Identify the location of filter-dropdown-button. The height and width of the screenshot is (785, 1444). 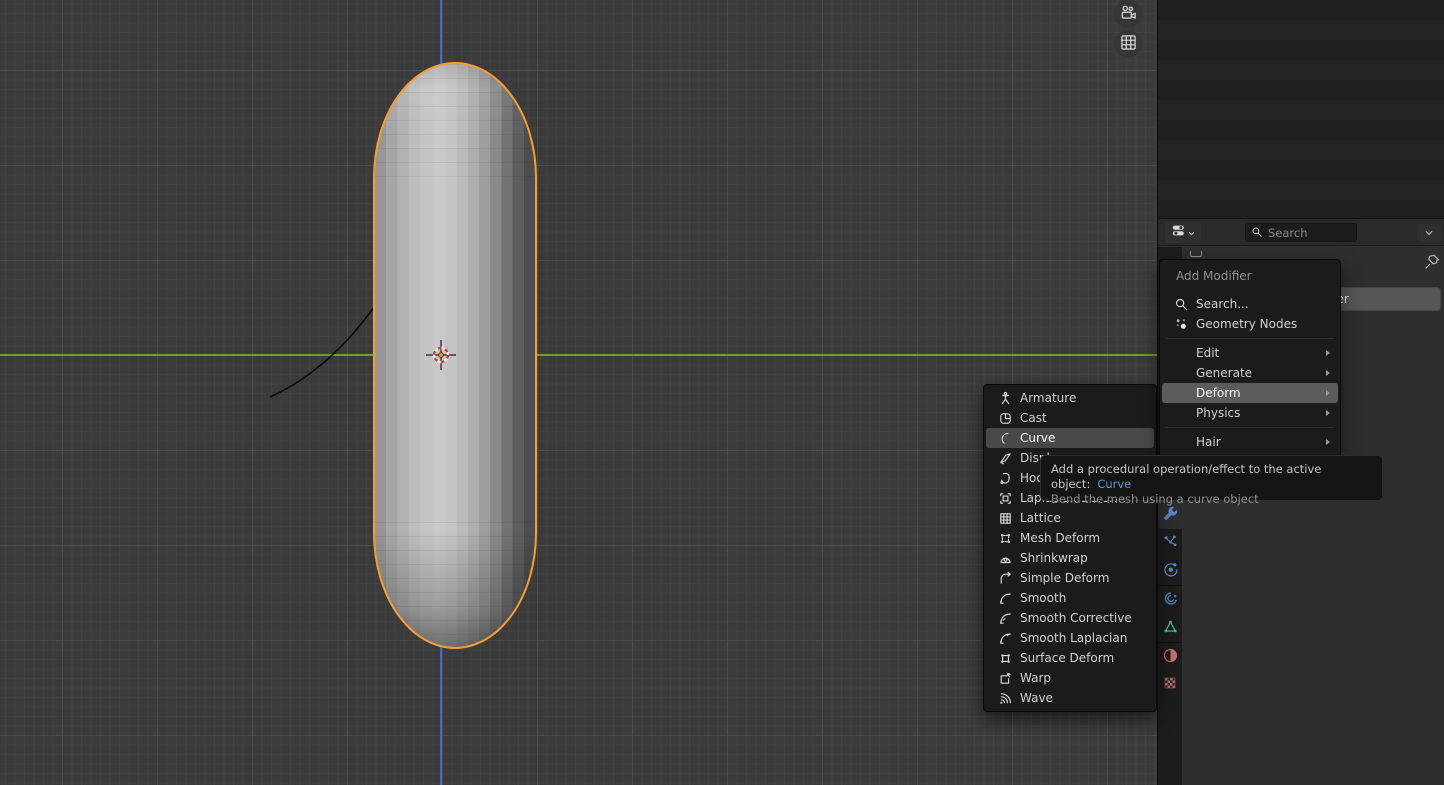
(1429, 233).